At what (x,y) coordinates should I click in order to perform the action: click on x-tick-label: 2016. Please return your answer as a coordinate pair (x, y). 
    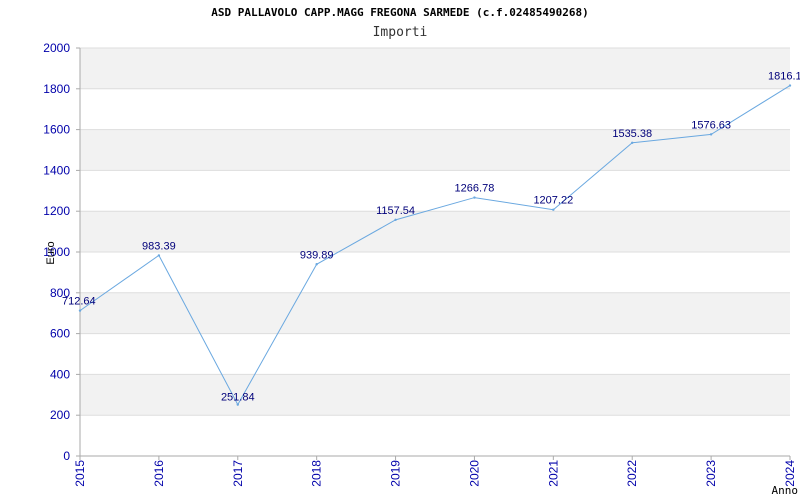
    Looking at the image, I should click on (159, 473).